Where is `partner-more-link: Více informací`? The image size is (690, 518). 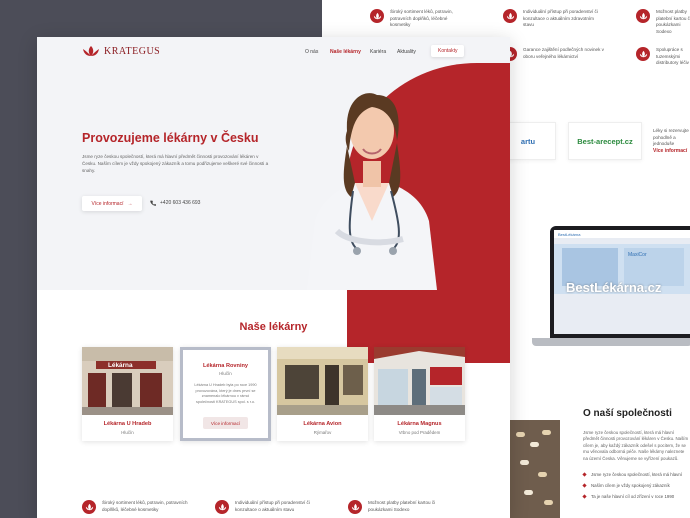
partner-more-link: Více informací is located at coordinates (670, 151).